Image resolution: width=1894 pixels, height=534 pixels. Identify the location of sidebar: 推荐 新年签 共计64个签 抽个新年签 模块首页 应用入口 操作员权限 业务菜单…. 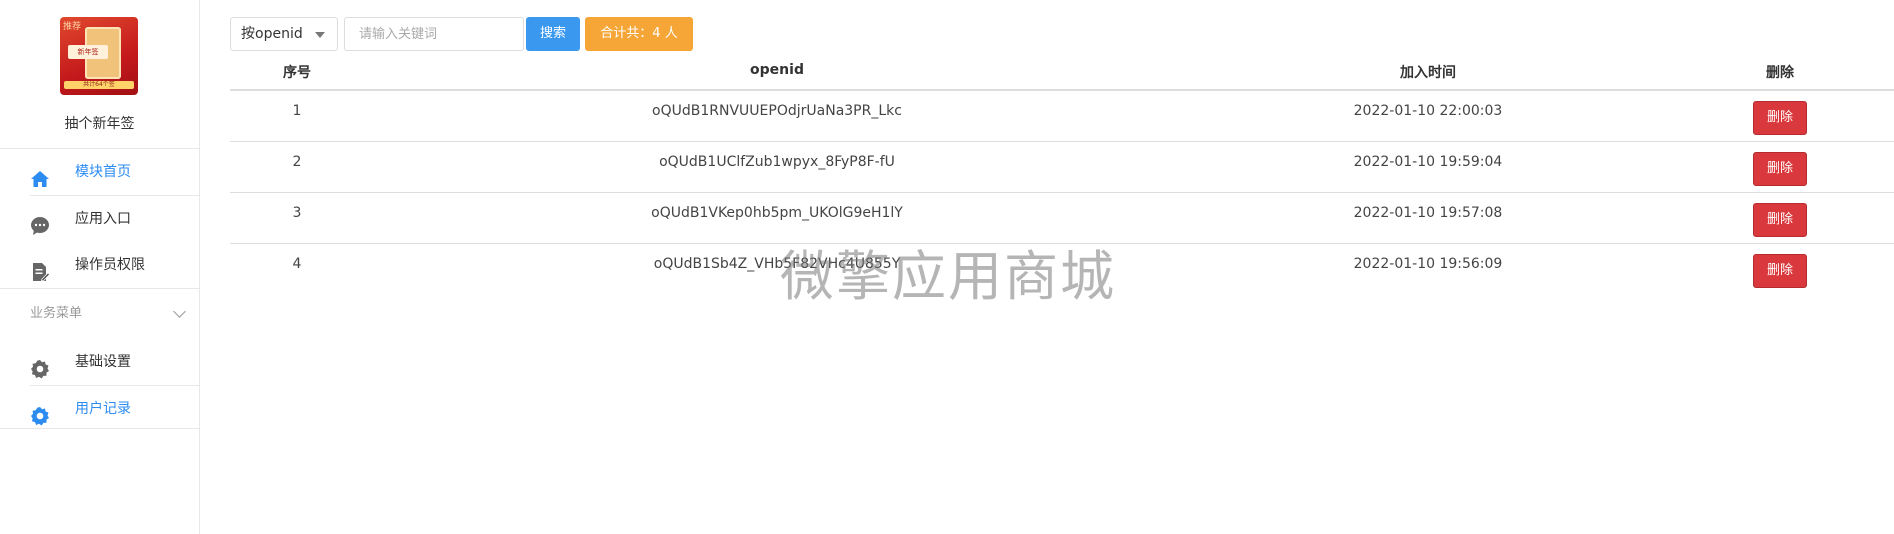
(100, 267).